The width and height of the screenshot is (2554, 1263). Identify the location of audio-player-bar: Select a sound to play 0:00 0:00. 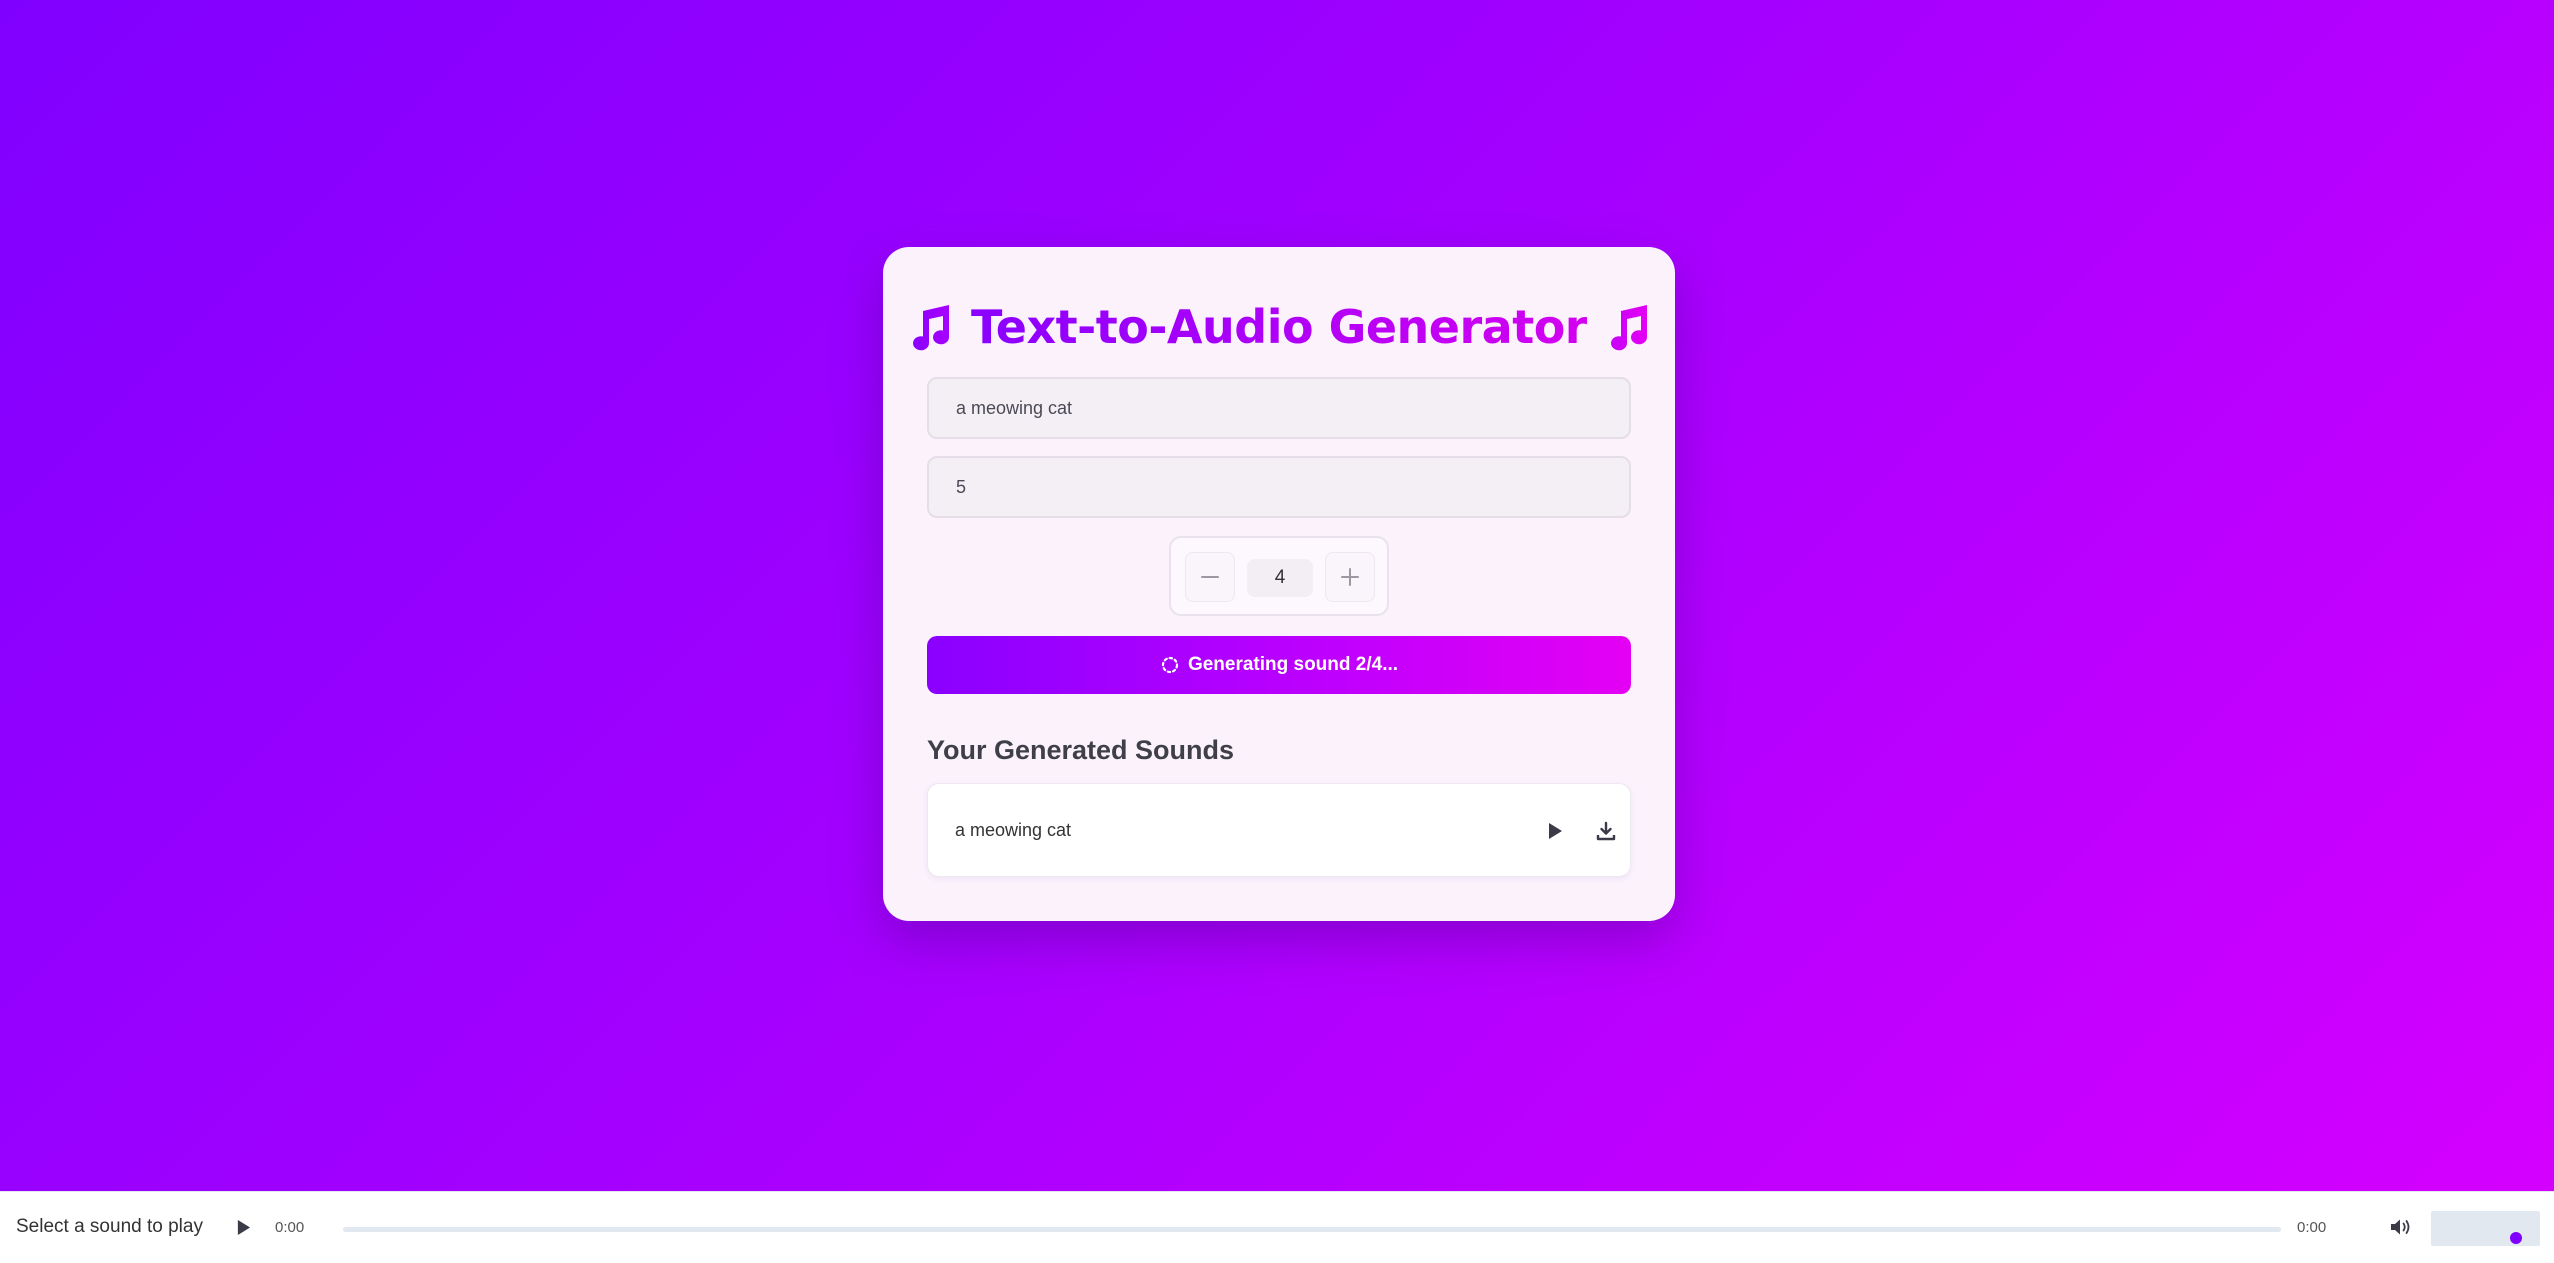
(1277, 1227).